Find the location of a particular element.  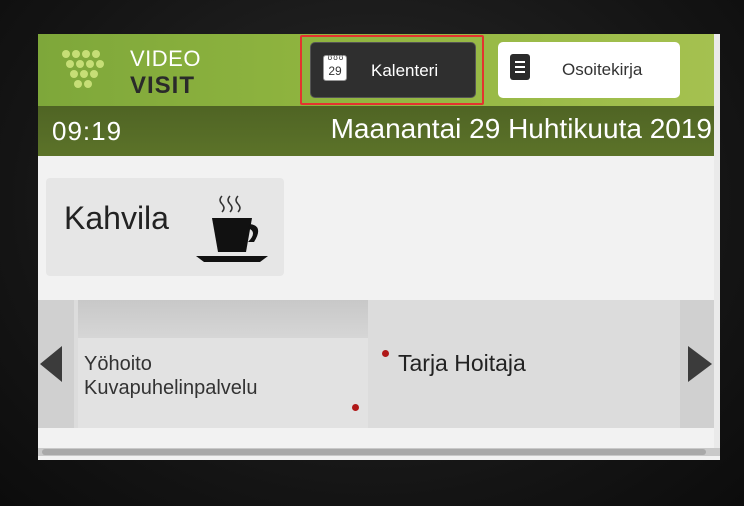

header-bar: VIDEO VISIT ʊʊʊ 29 Kalenteri Osoitekirja is located at coordinates (379, 70).